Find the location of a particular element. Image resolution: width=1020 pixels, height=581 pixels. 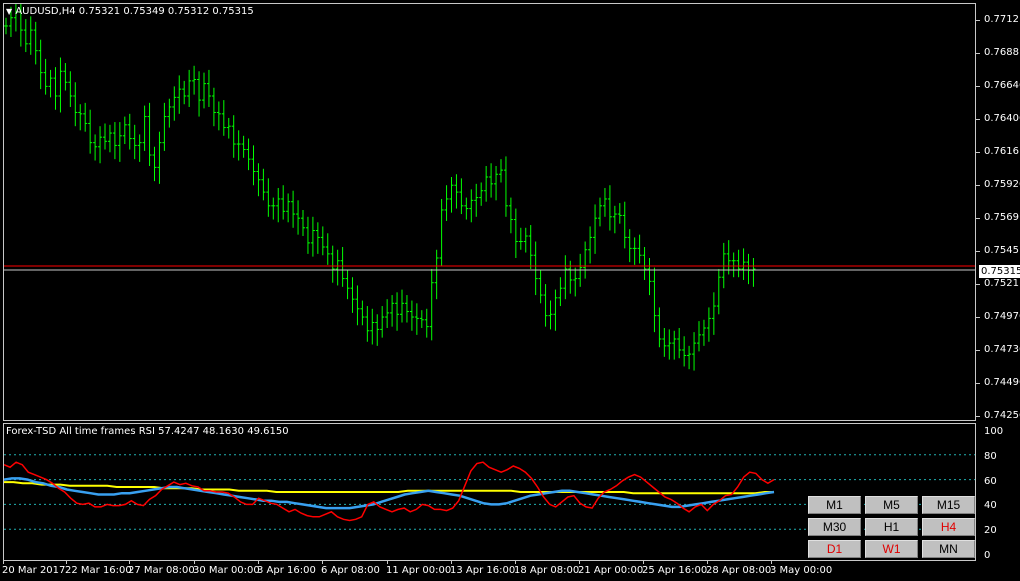

time-tick-label: 25 Apr 16:00 is located at coordinates (675, 570).